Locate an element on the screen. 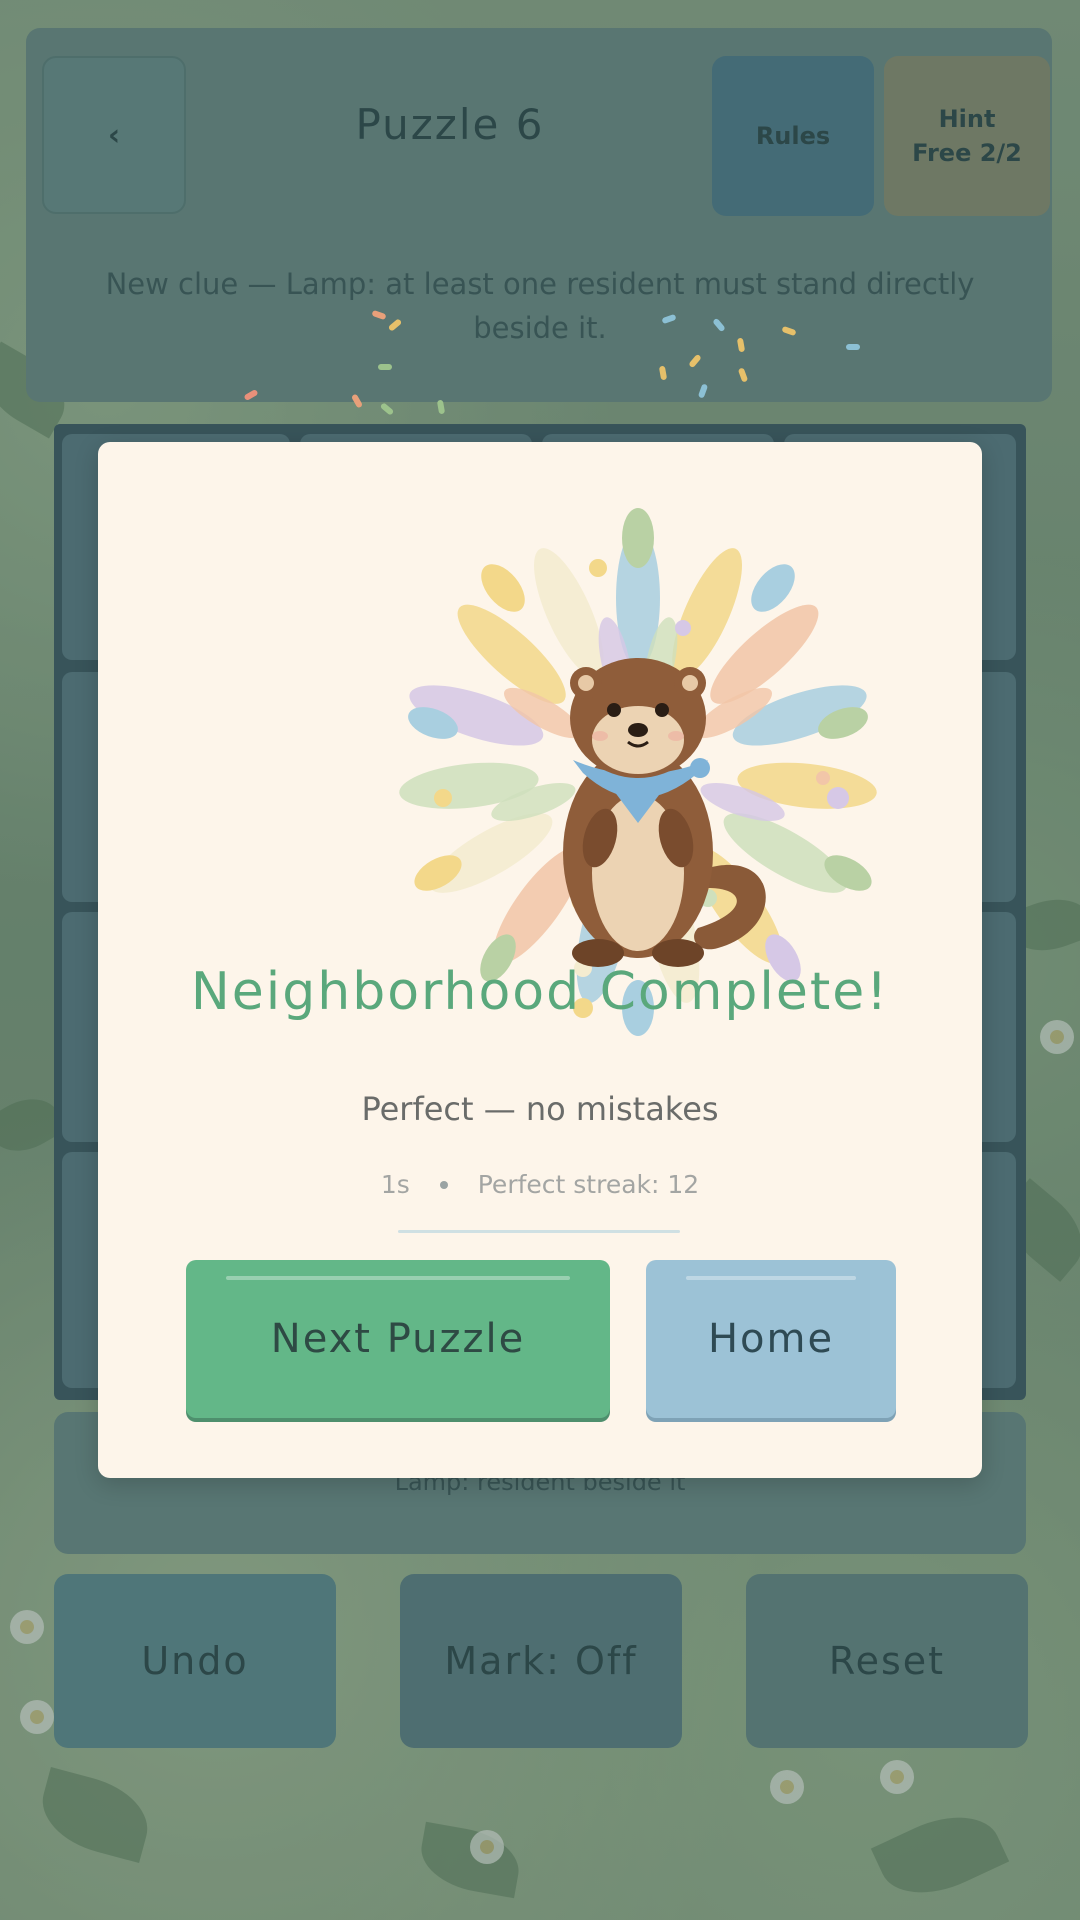 Image resolution: width=1080 pixels, height=1920 pixels. home-button: Home is located at coordinates (771, 1339).